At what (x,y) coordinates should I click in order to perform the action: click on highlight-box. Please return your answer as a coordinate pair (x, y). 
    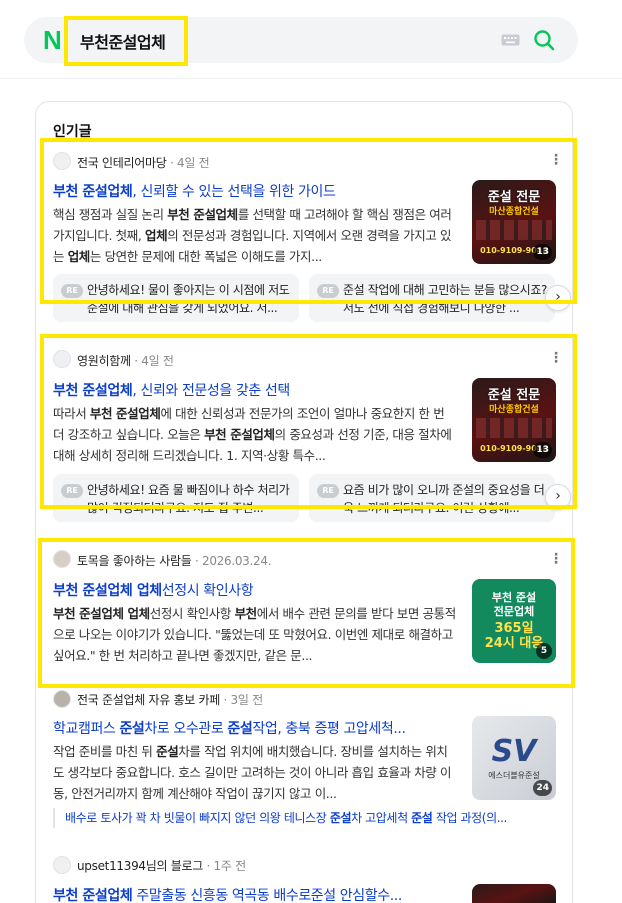
    Looking at the image, I should click on (306, 613).